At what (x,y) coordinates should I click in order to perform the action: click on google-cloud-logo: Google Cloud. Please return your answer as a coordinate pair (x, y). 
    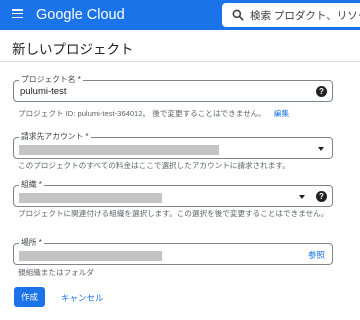
    Looking at the image, I should click on (80, 15).